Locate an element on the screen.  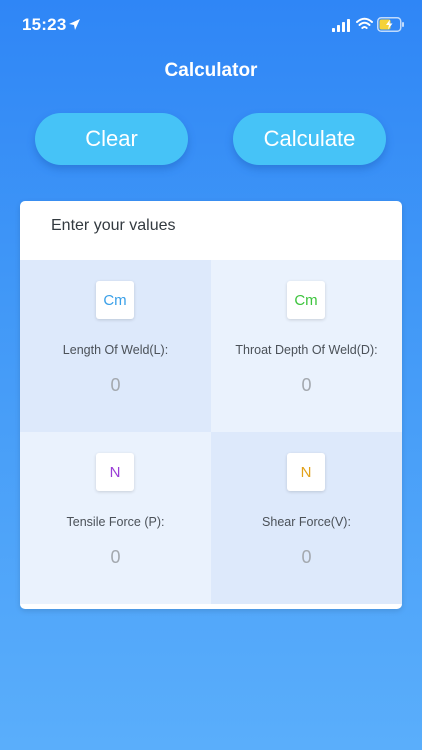
clear-button: Clear is located at coordinates (111, 139).